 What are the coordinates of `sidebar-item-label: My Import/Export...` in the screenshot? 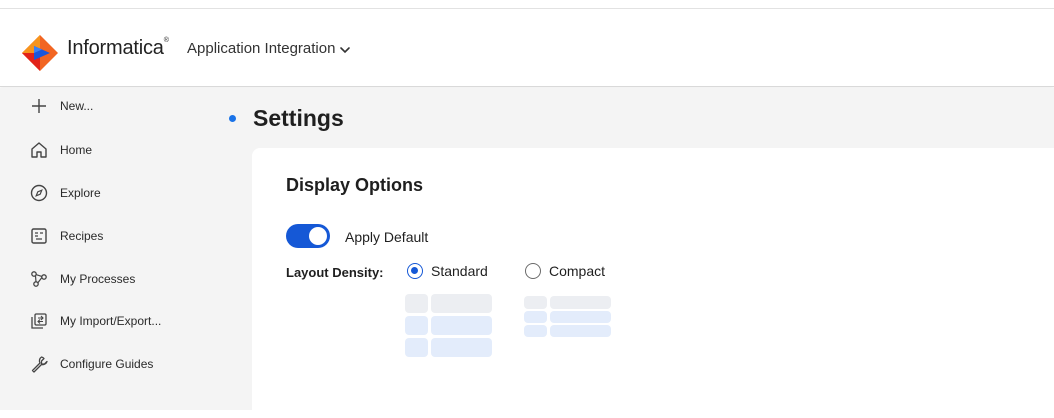 It's located at (111, 321).